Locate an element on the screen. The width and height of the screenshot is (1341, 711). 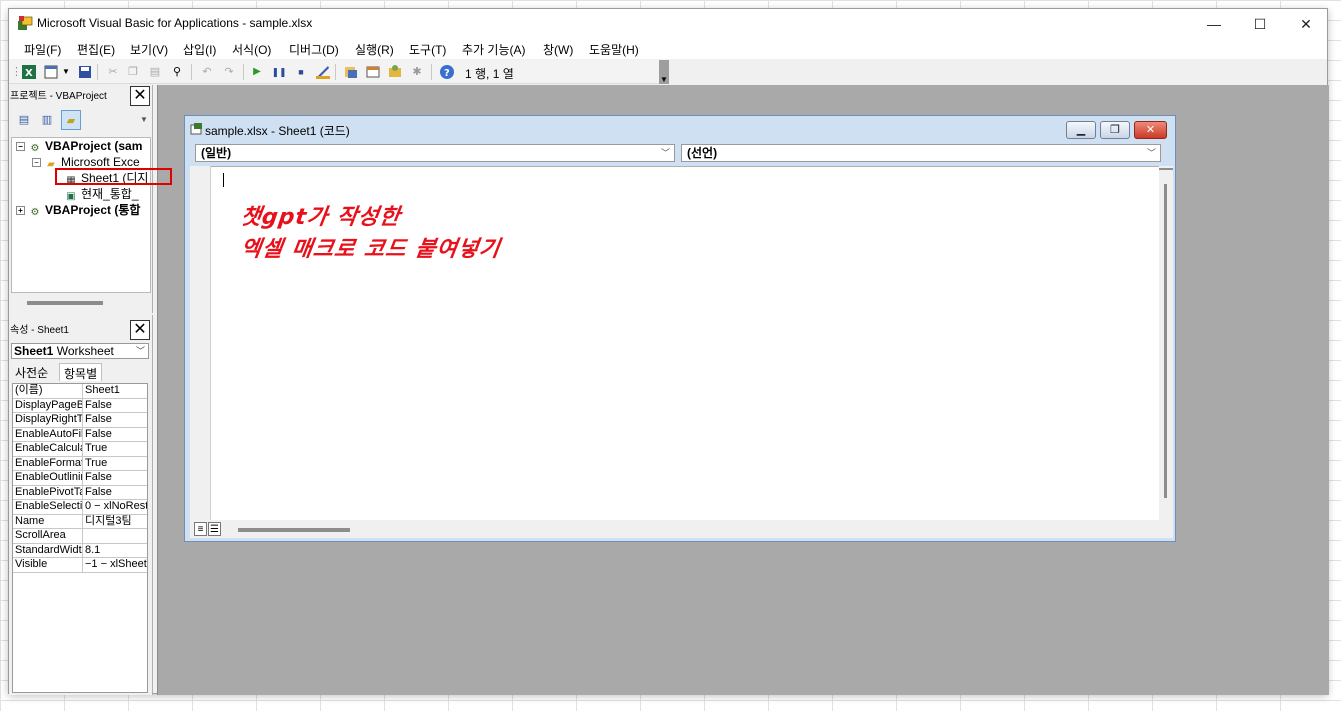
property-row: ScrollArea is located at coordinates (80, 536).